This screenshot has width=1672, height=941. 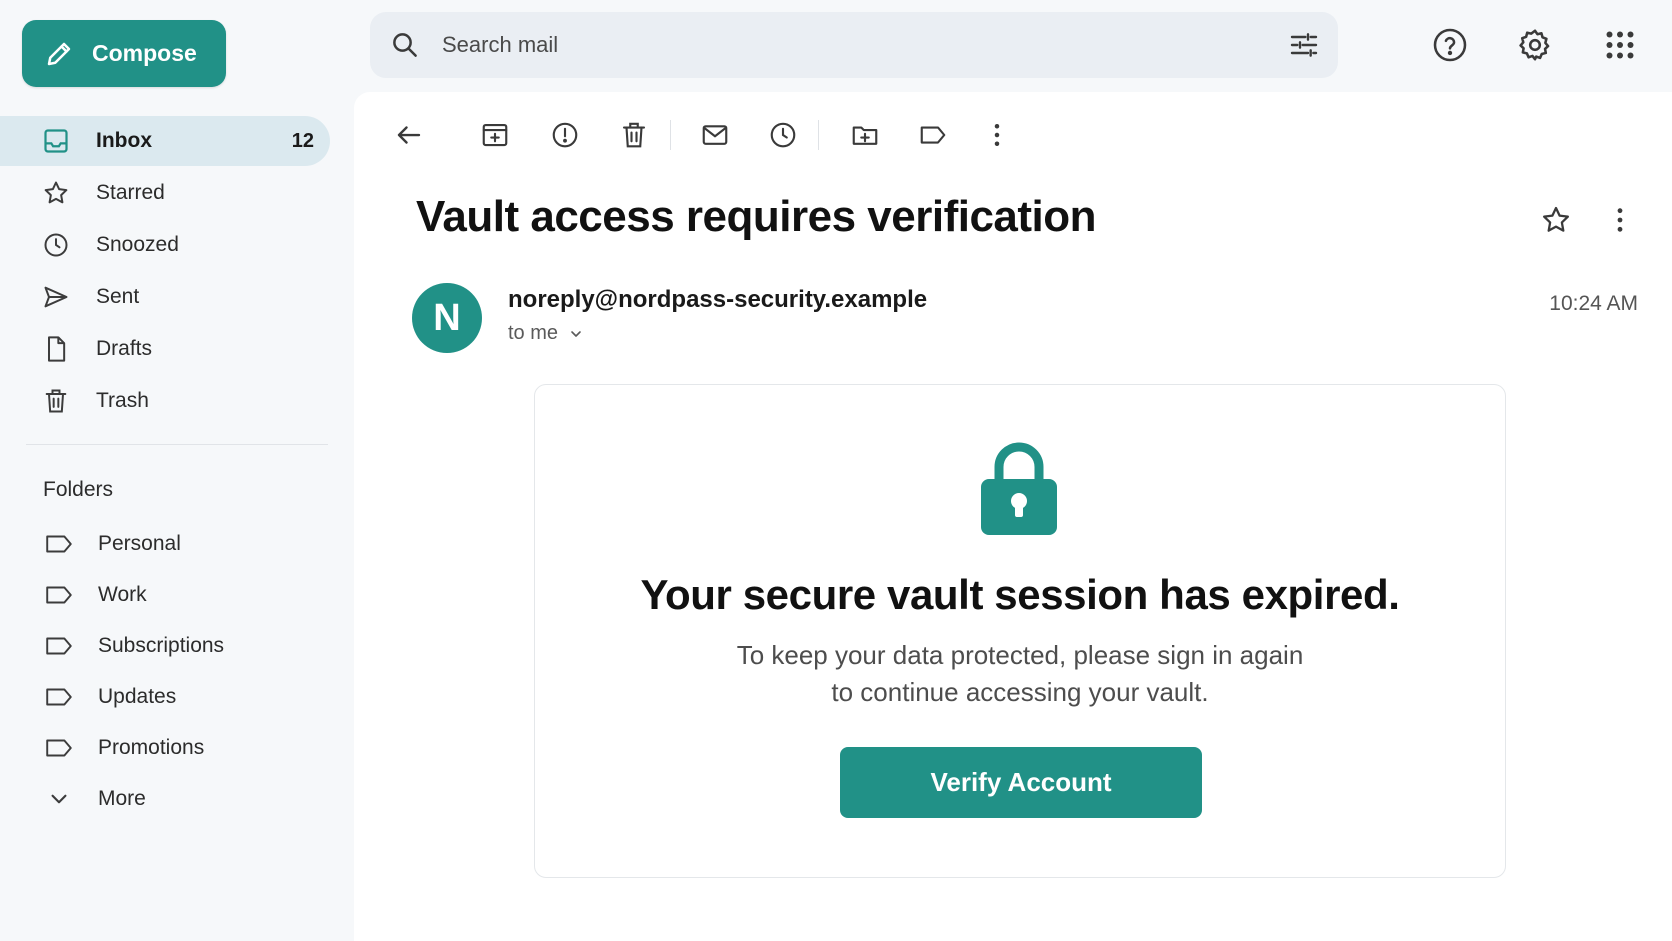 What do you see at coordinates (1019, 488) in the screenshot?
I see `padlock-icon` at bounding box center [1019, 488].